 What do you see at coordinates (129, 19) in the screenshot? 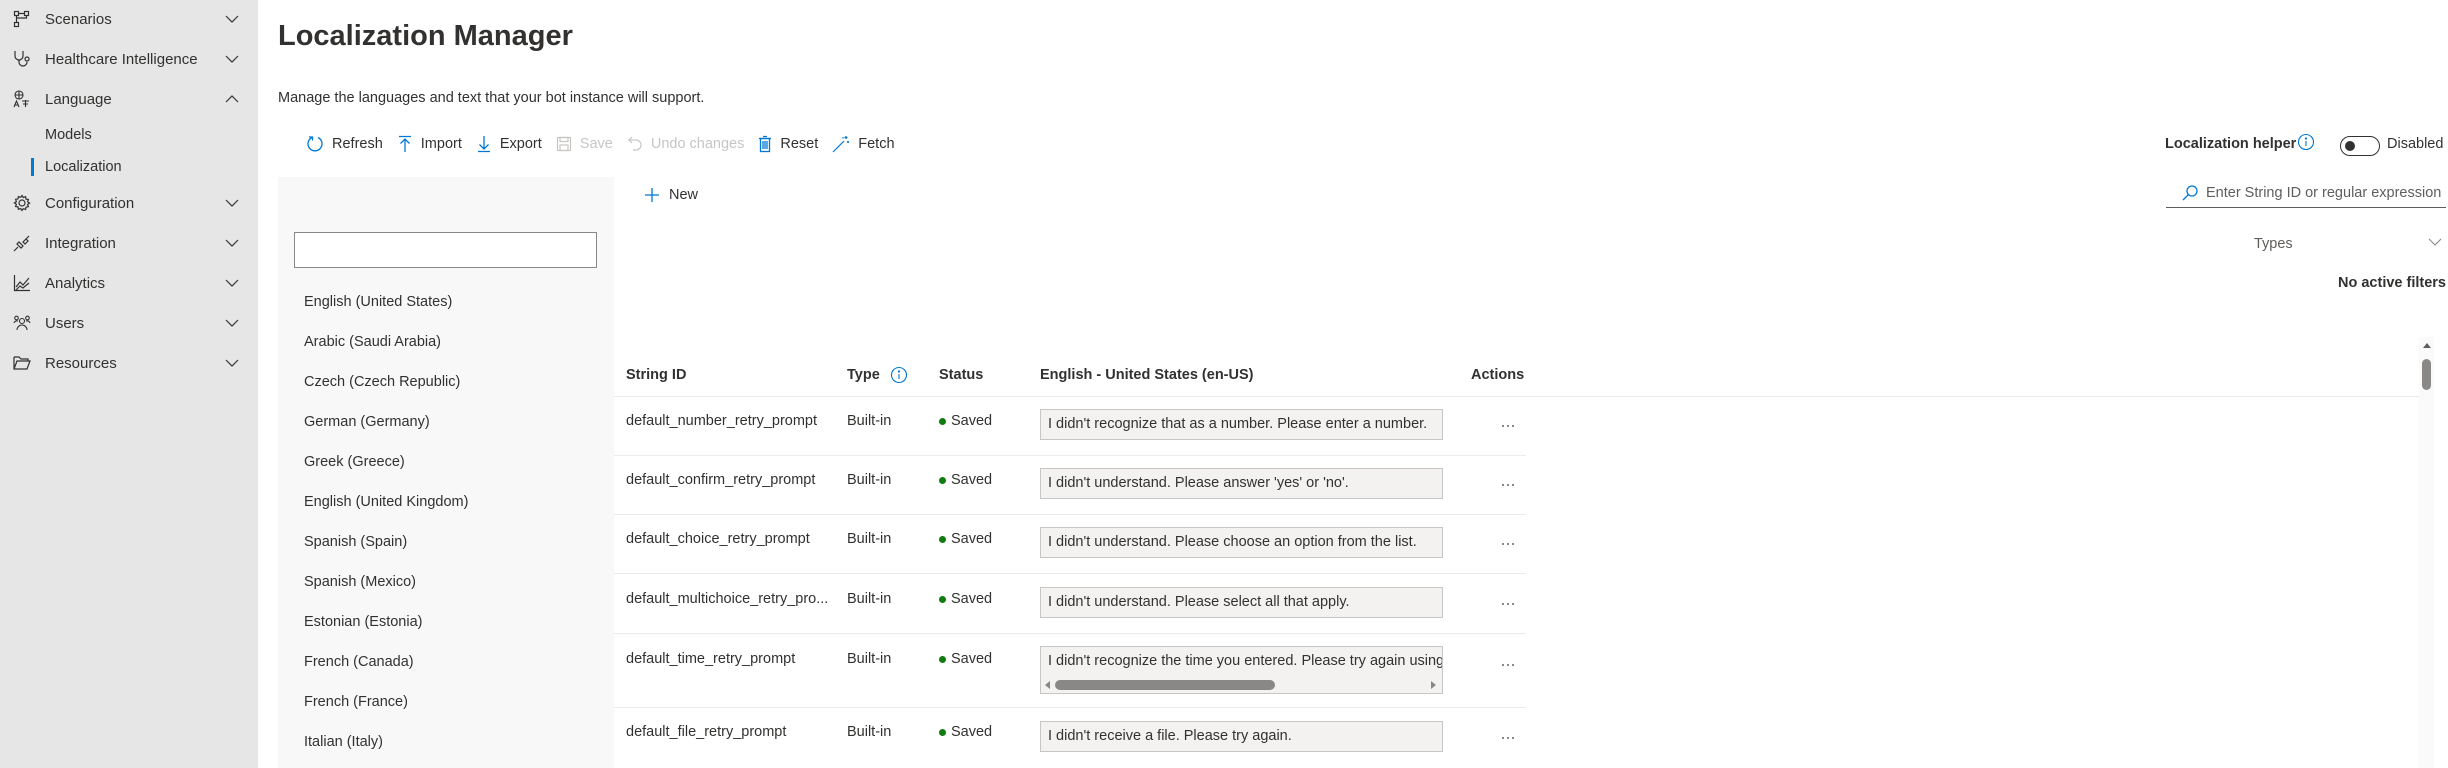
I see `sidebar-item-scenarios: Scenarios` at bounding box center [129, 19].